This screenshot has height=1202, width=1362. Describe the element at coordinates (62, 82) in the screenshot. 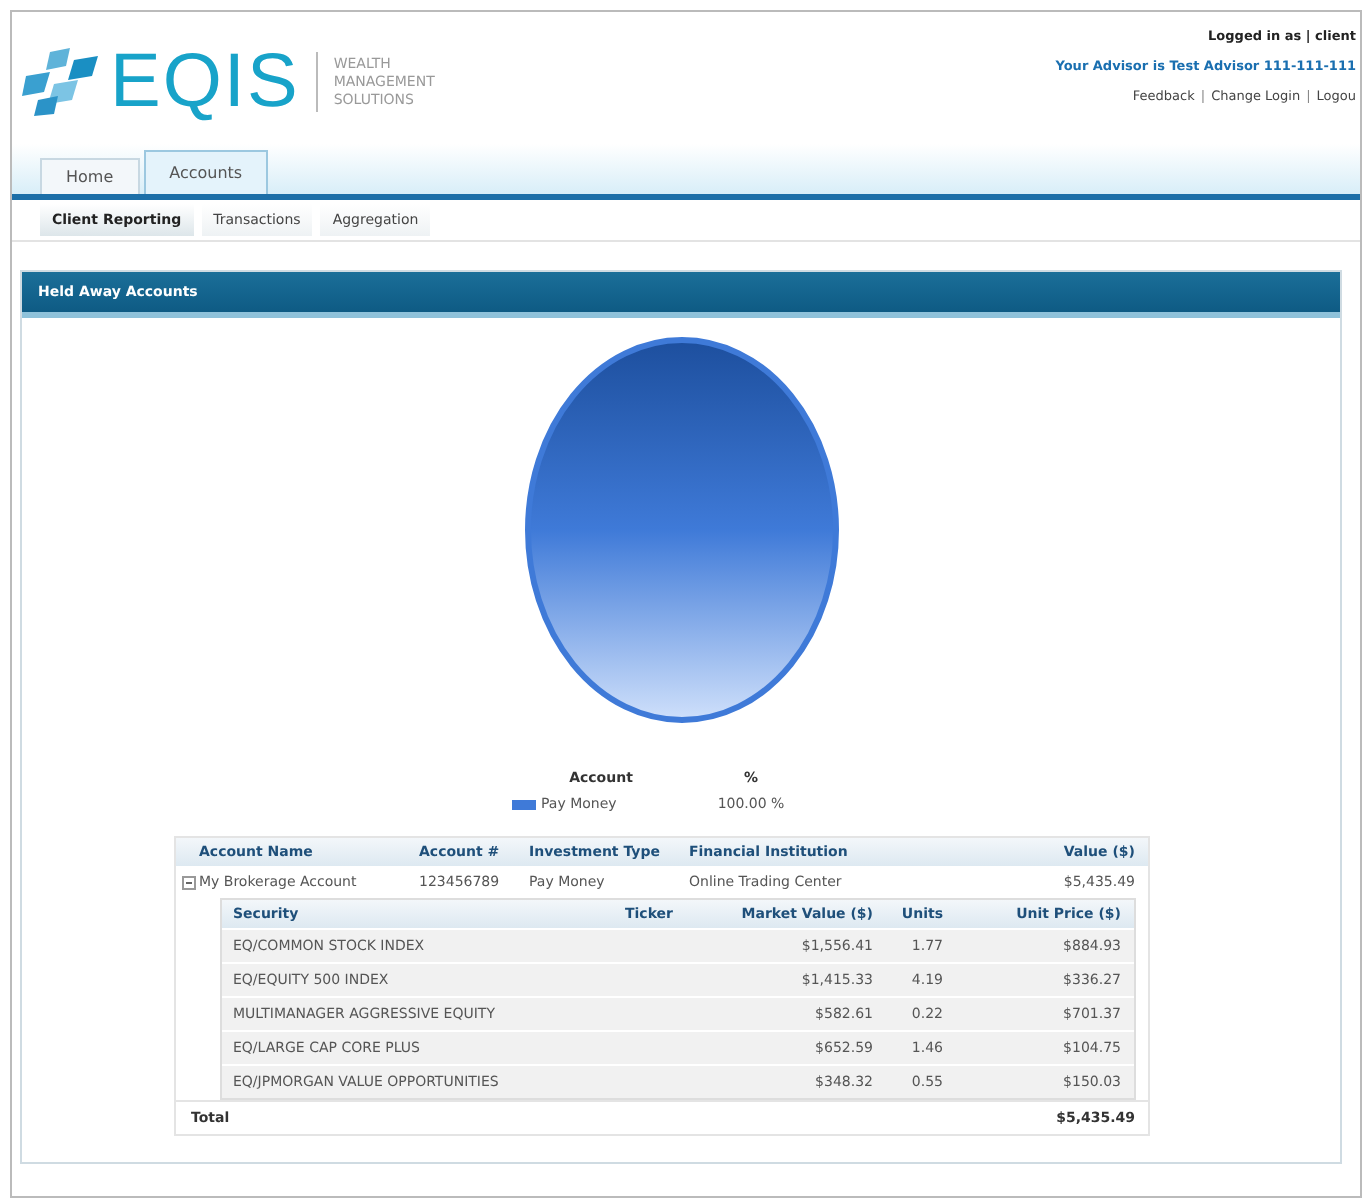

I see `logo-icon` at that location.